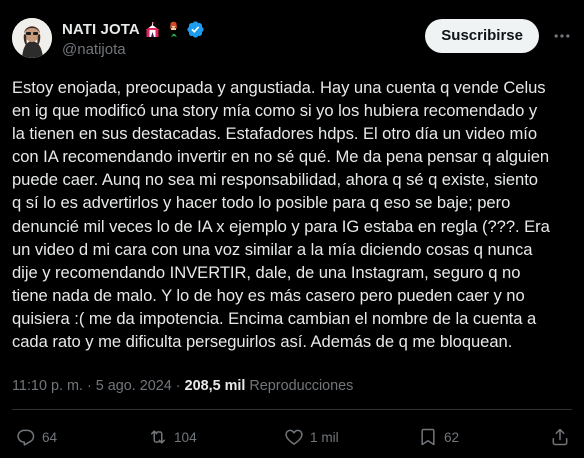  Describe the element at coordinates (195, 29) in the screenshot. I see `verified-badge-icon` at that location.